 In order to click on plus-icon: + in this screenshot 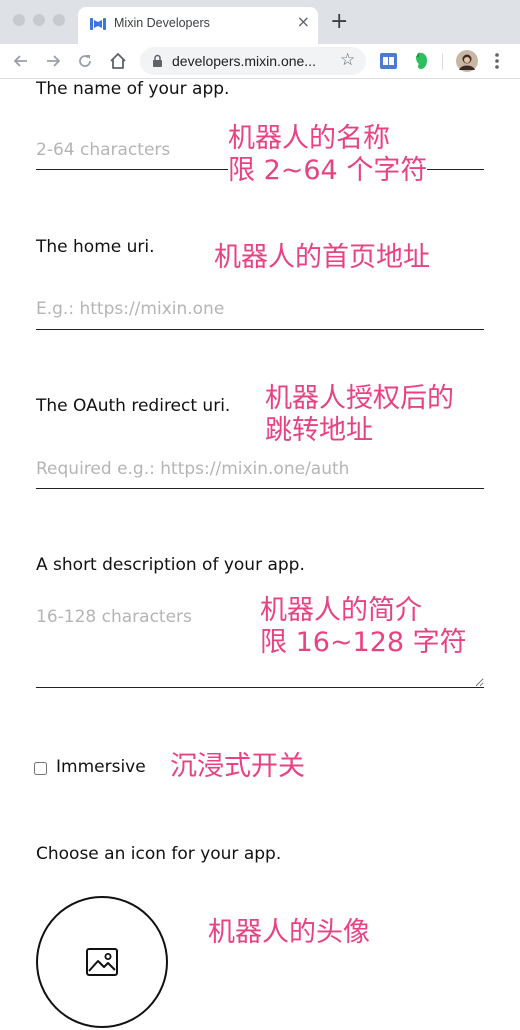, I will do `click(339, 22)`.